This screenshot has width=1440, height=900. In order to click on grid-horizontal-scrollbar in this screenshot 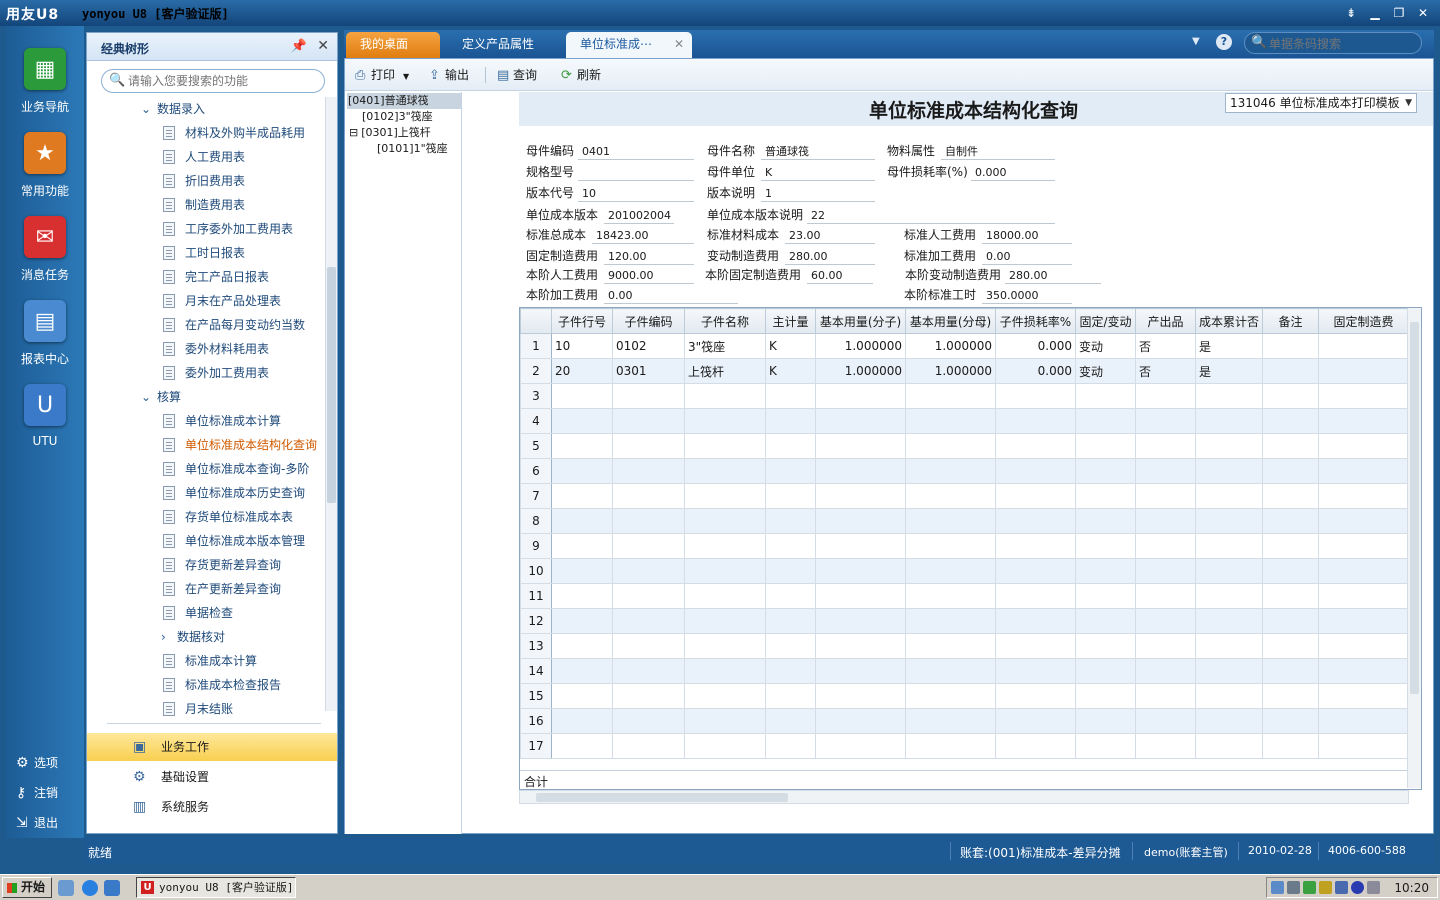, I will do `click(964, 797)`.